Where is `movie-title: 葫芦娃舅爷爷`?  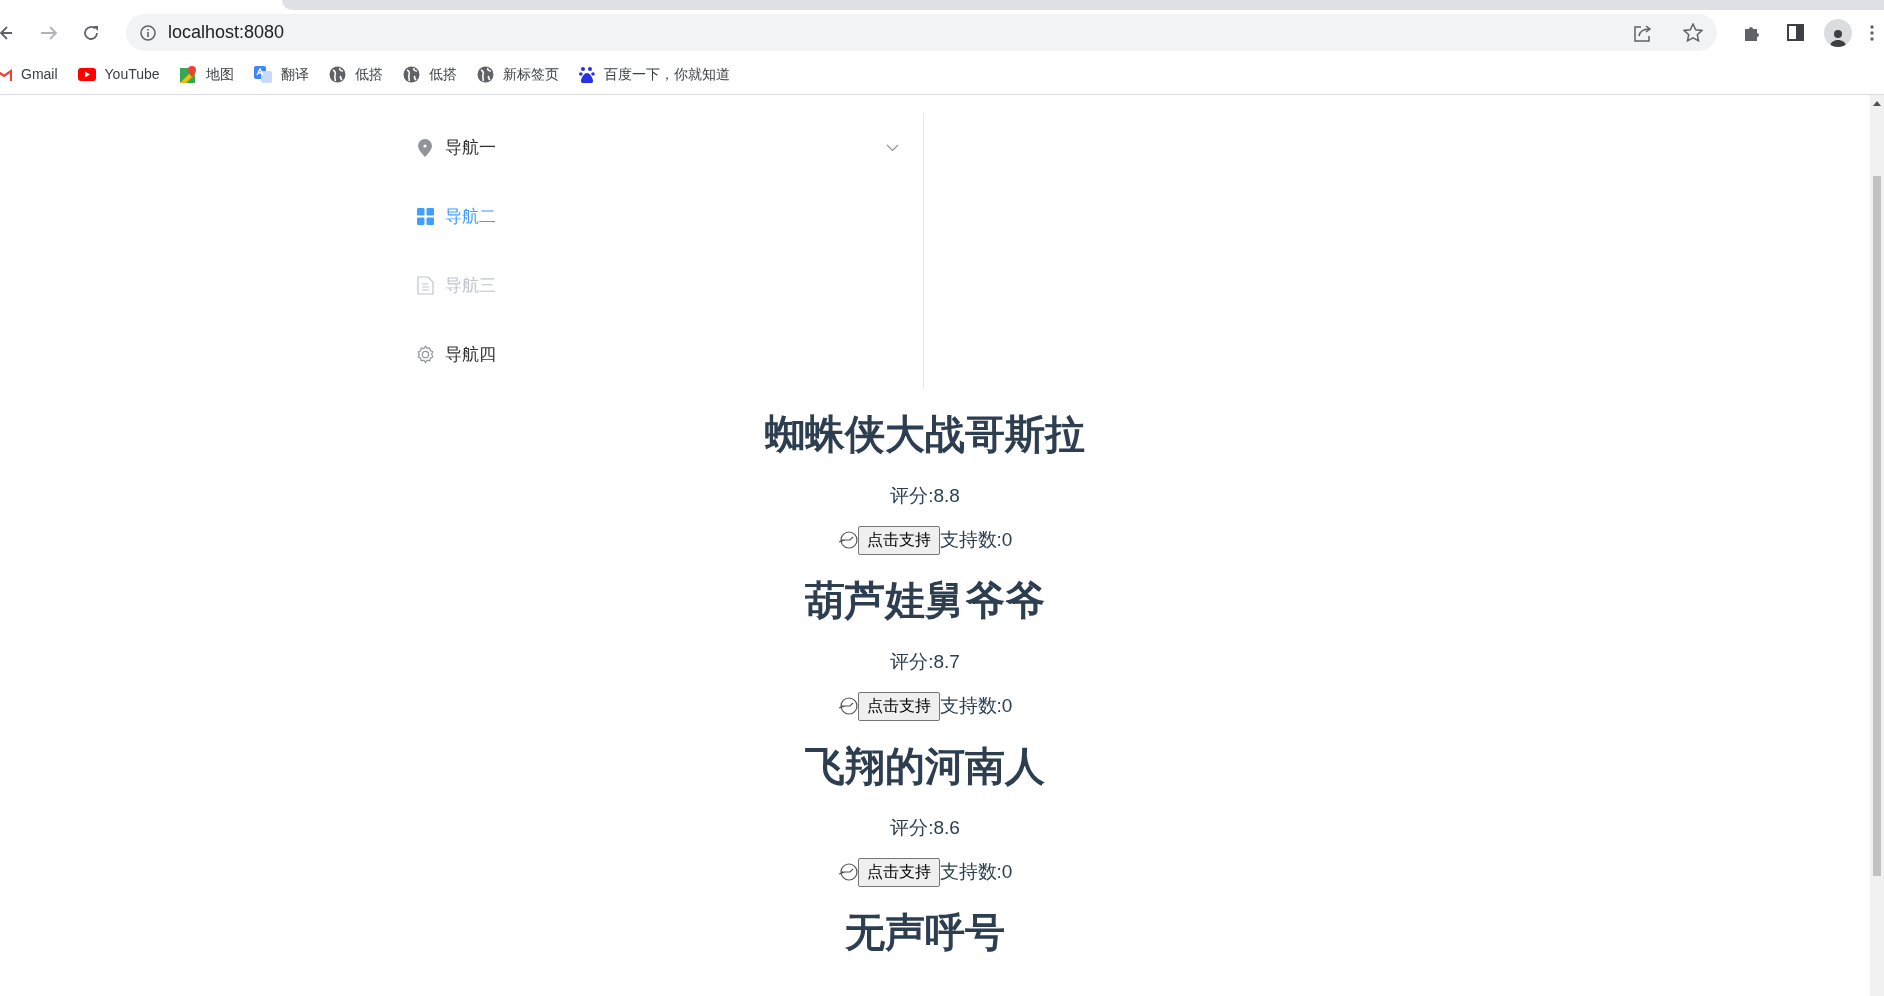
movie-title: 葫芦娃舅爷爷 is located at coordinates (925, 600).